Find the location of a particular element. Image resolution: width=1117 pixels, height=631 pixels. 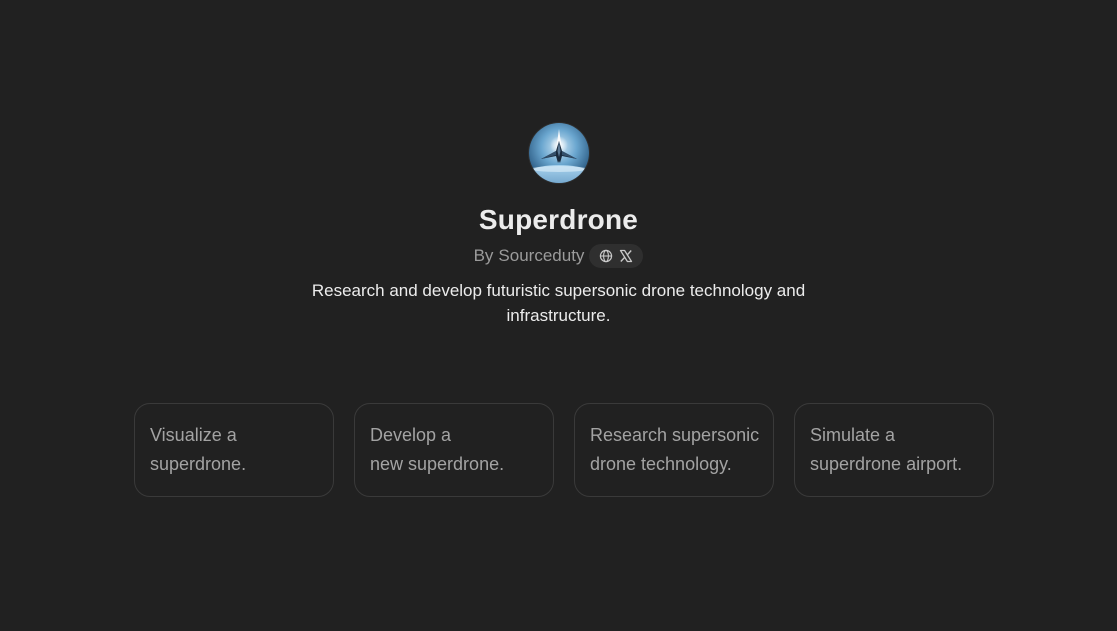

author-prefix: By is located at coordinates (483, 255).